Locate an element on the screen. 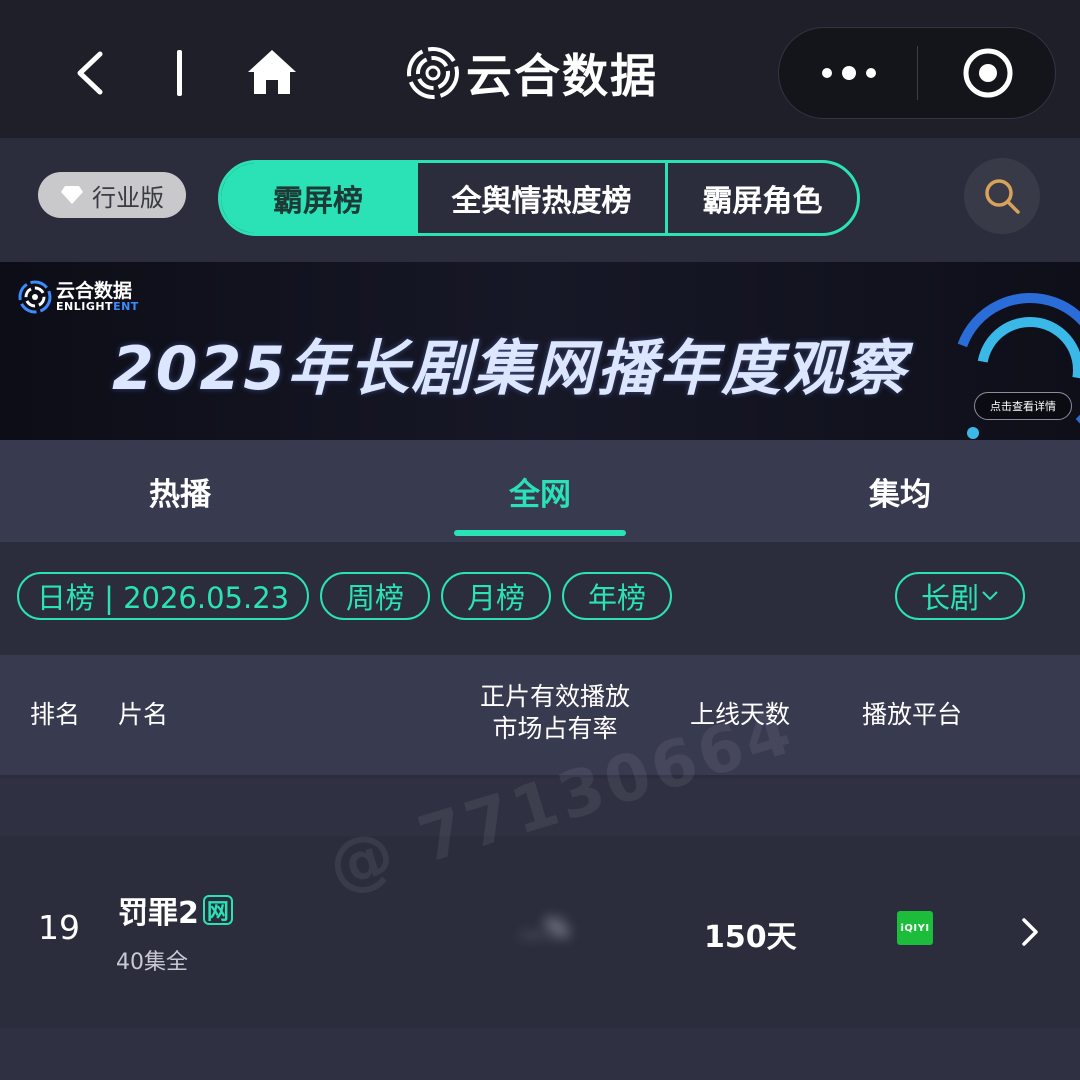  segment-ba-ping-jue-se: 霸屏角色 is located at coordinates (761, 198).